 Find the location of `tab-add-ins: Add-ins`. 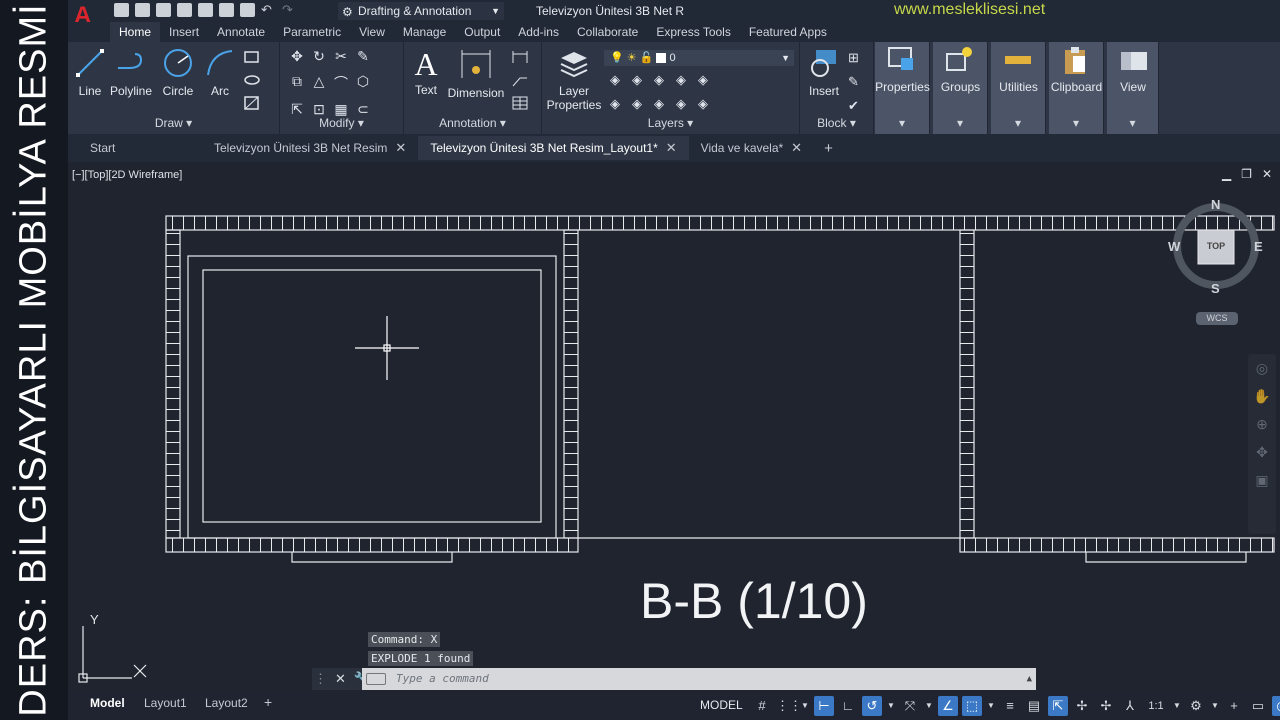

tab-add-ins: Add-ins is located at coordinates (538, 32).